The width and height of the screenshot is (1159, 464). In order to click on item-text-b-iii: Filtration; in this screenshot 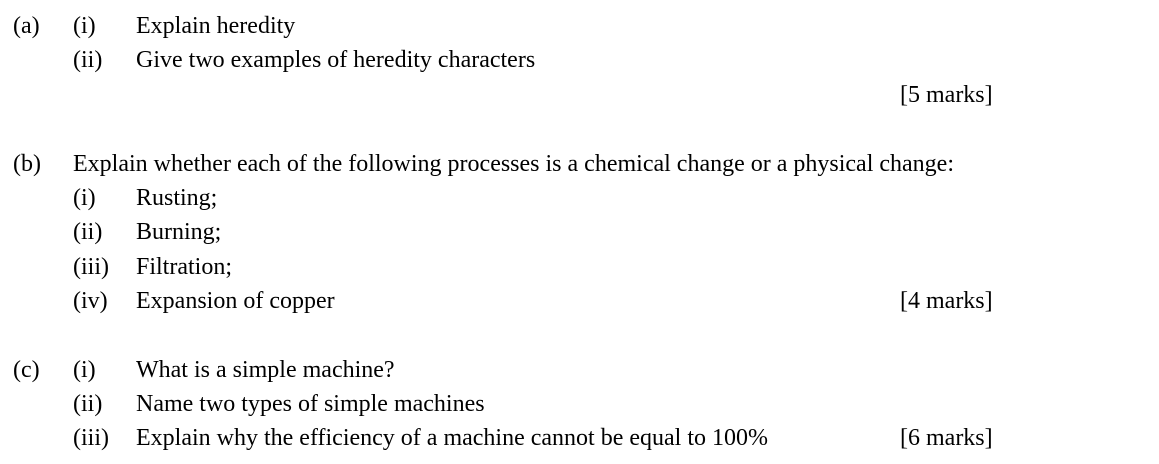, I will do `click(184, 267)`.